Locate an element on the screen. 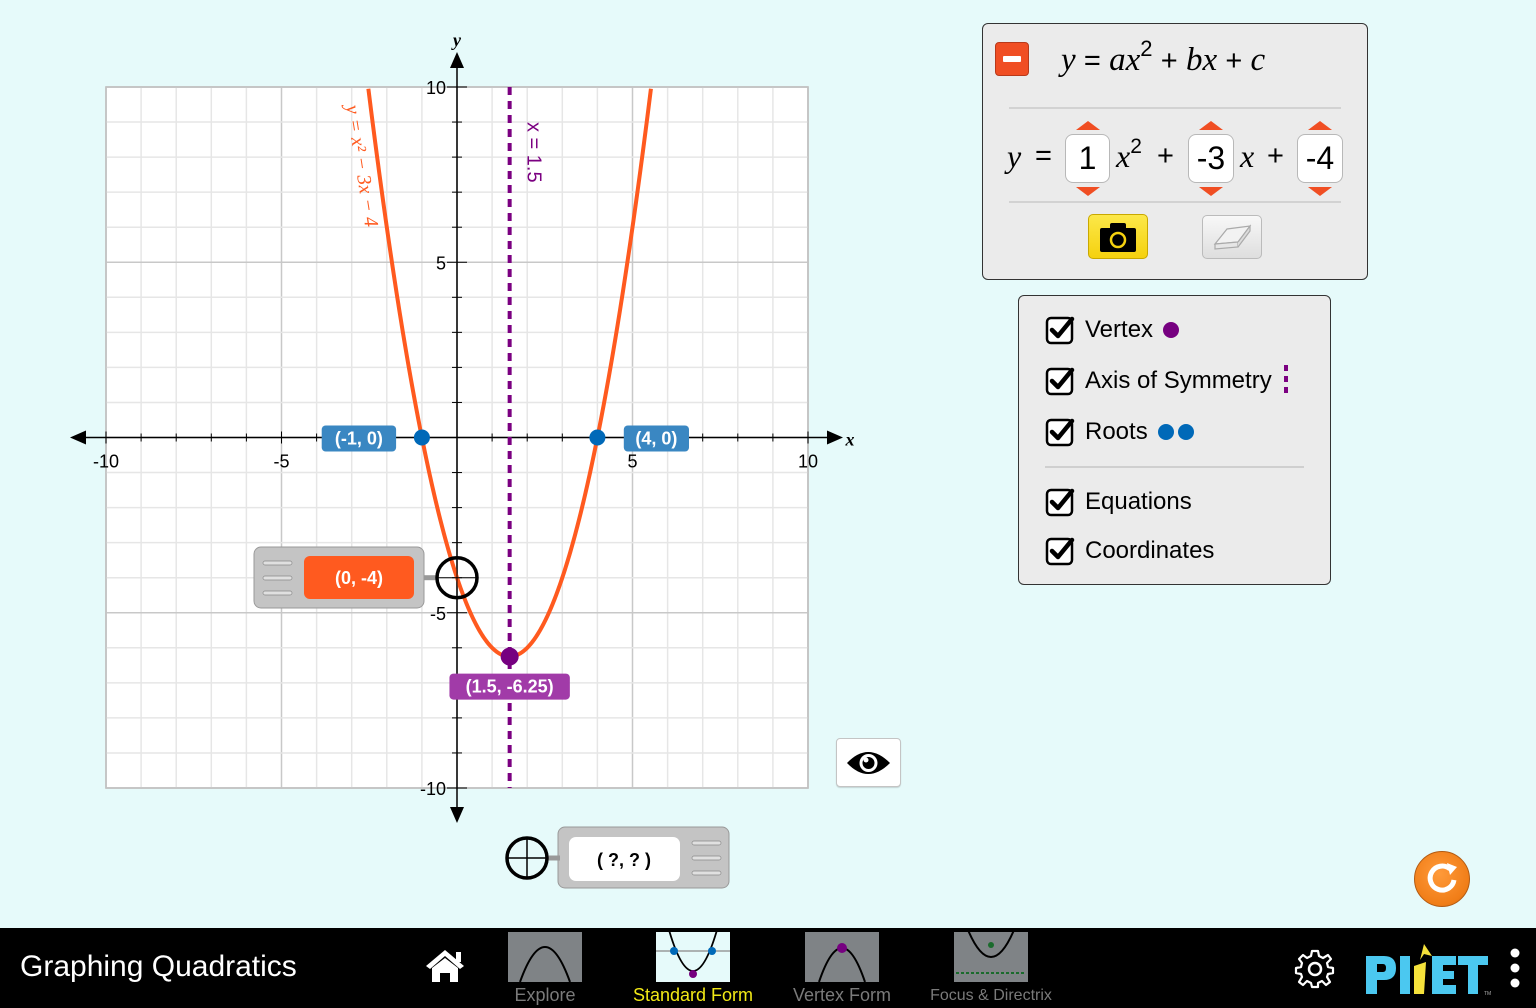  reset-all-button is located at coordinates (1442, 879).